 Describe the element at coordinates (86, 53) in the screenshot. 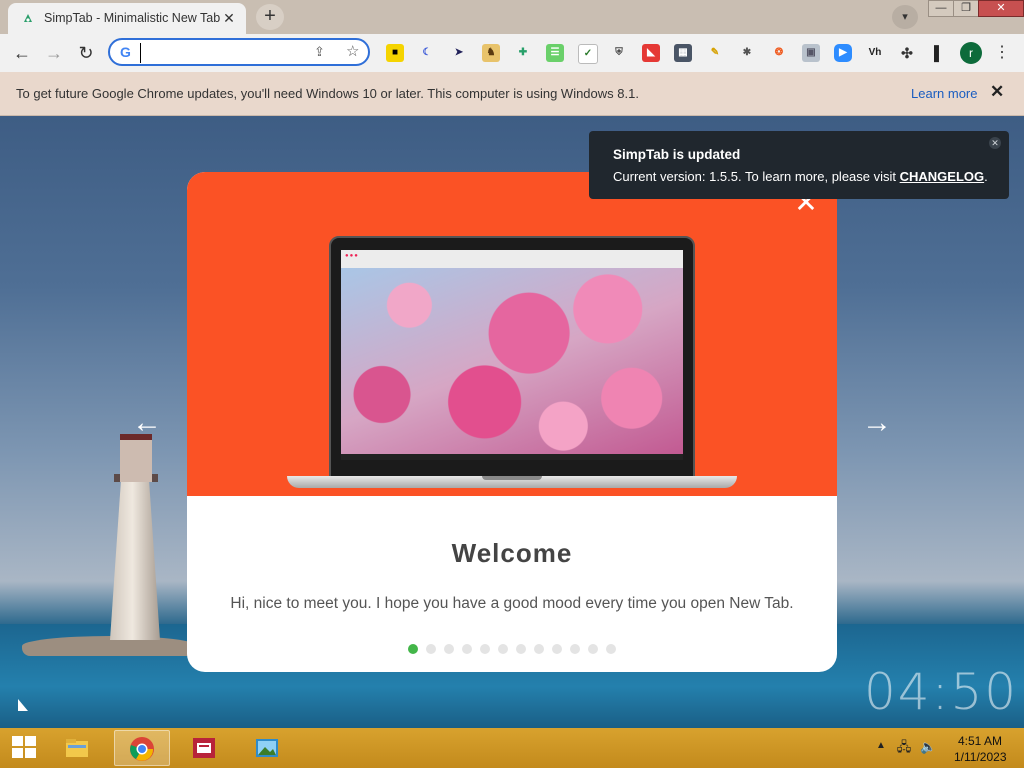

I see `reload-button: ↻` at that location.